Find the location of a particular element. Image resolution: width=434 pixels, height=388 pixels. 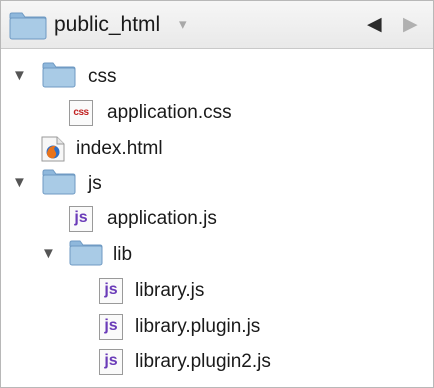

tree-item-application-css: css application.css is located at coordinates (217, 112).